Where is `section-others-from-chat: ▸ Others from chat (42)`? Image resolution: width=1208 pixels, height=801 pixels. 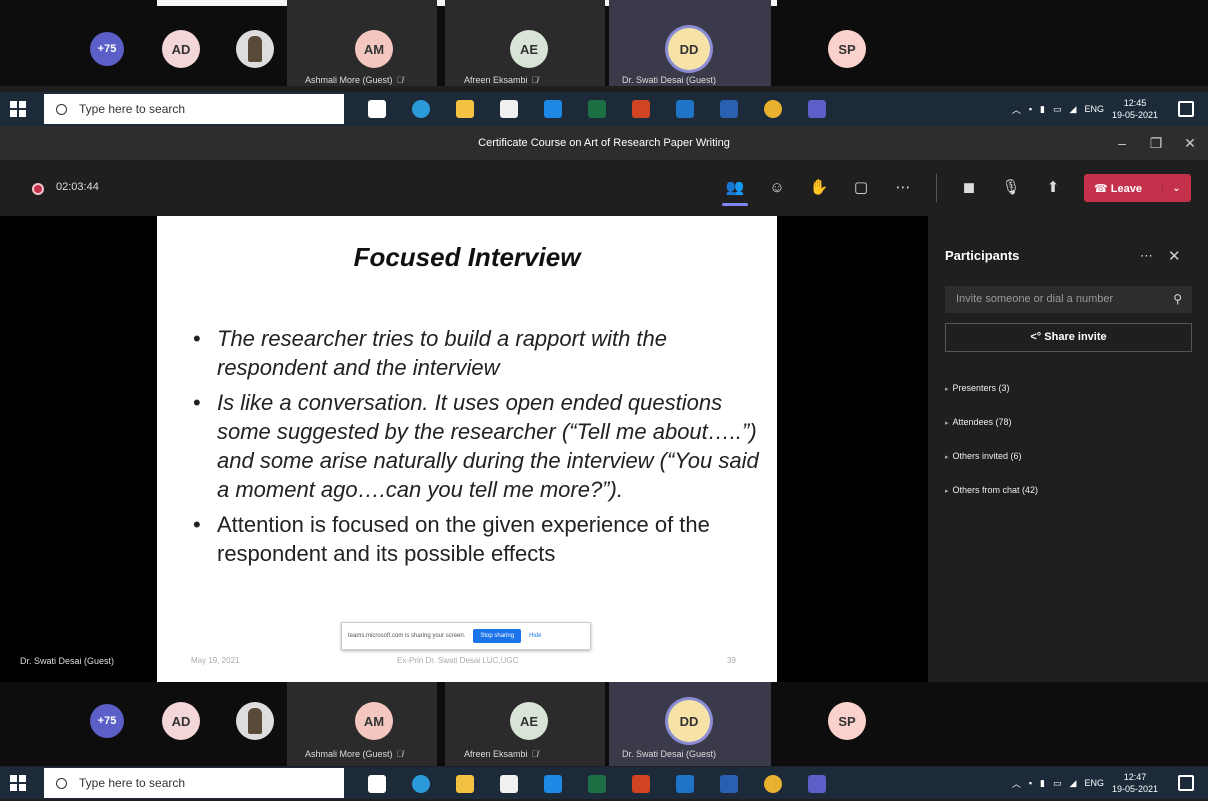
section-others-from-chat: ▸ Others from chat (42) is located at coordinates (991, 490).